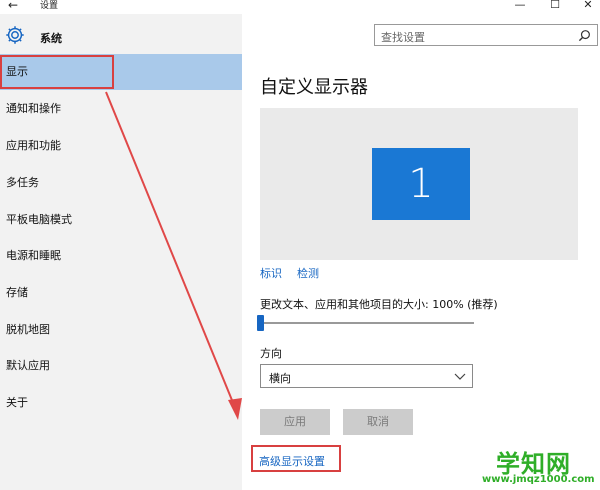 This screenshot has height=490, width=600. I want to click on scale-label: 更改文本、应用和其他项目的大小: 100% (推荐), so click(379, 304).